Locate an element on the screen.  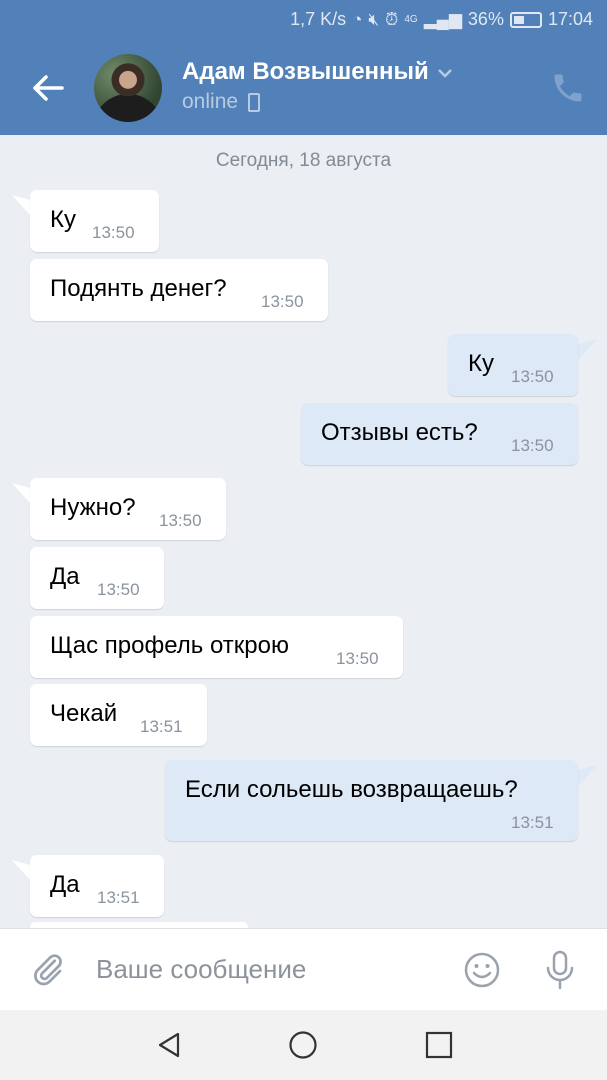
data-saver-icon: ◔ is located at coordinates (357, 19).